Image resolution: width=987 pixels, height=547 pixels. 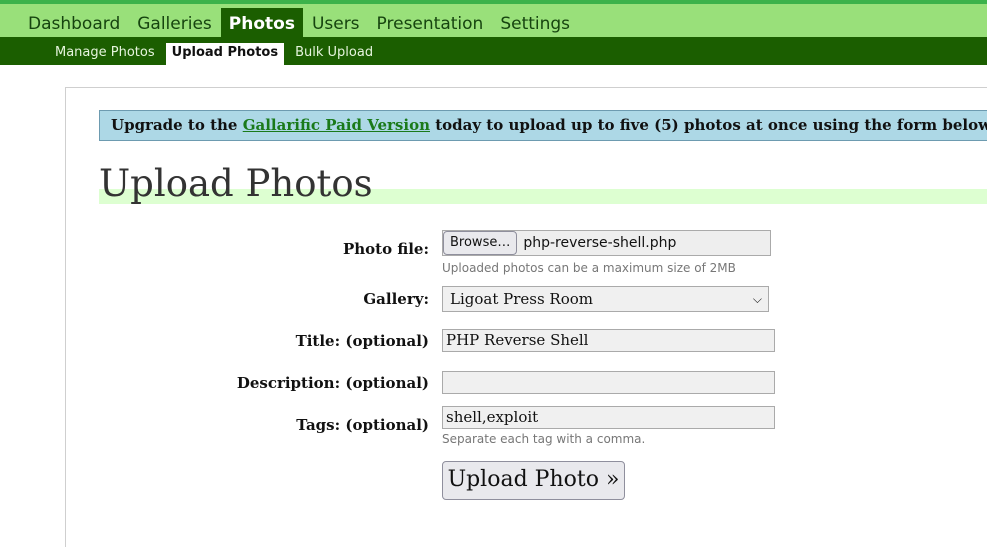 I want to click on upload-photo-button: Upload Photo », so click(x=533, y=480).